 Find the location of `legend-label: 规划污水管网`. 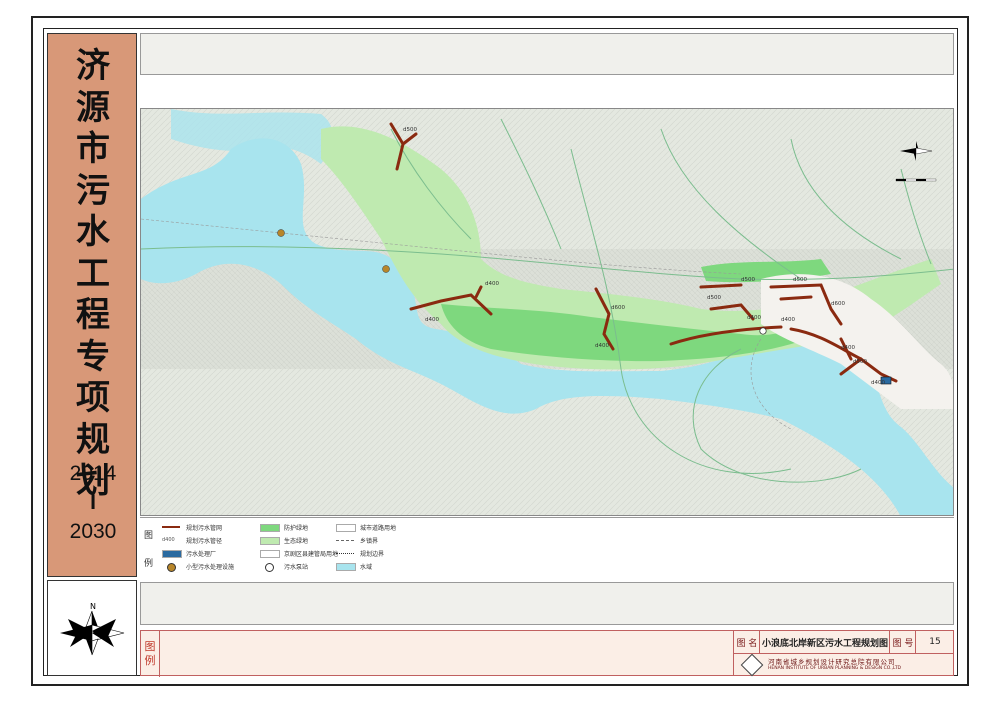

legend-label: 规划污水管网 is located at coordinates (204, 528).